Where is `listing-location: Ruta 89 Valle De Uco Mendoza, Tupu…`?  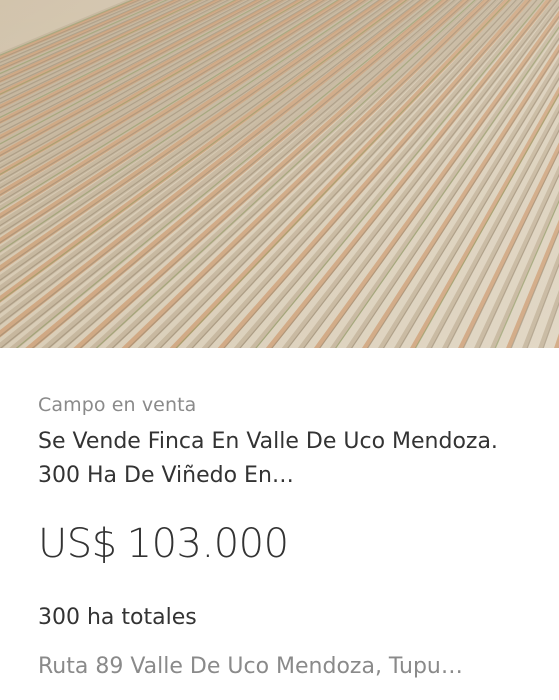 listing-location: Ruta 89 Valle De Uco Mendoza, Tupu… is located at coordinates (250, 666).